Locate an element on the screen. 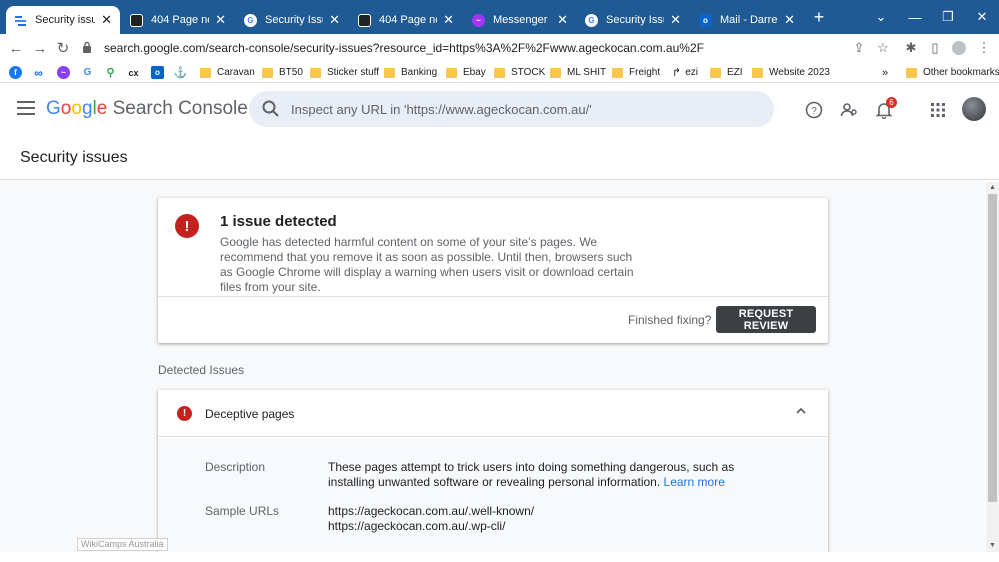 The image size is (999, 562). bookmark-ml-shit: ML SHIT is located at coordinates (578, 72).